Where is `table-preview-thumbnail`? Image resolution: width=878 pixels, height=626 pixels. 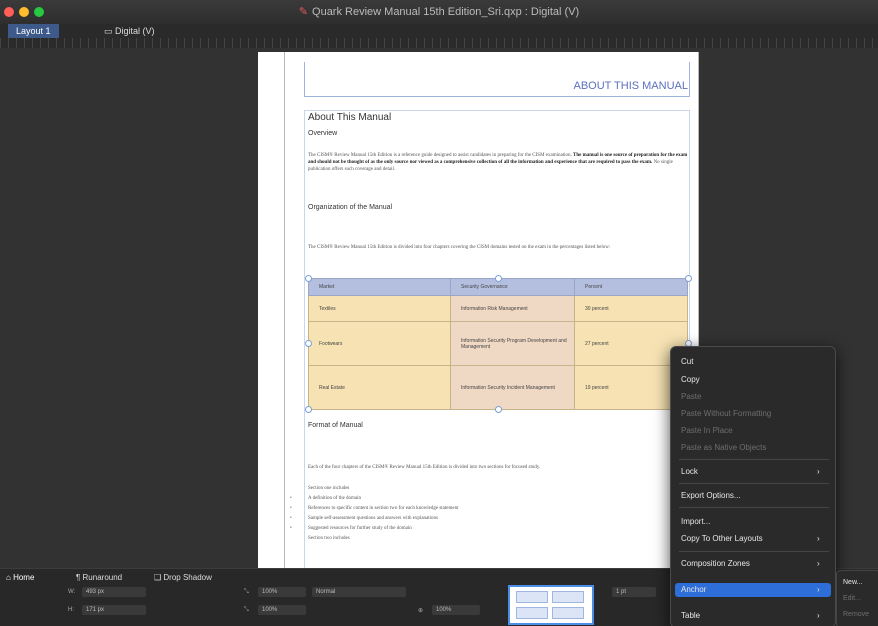
table-preview-thumbnail is located at coordinates (551, 605).